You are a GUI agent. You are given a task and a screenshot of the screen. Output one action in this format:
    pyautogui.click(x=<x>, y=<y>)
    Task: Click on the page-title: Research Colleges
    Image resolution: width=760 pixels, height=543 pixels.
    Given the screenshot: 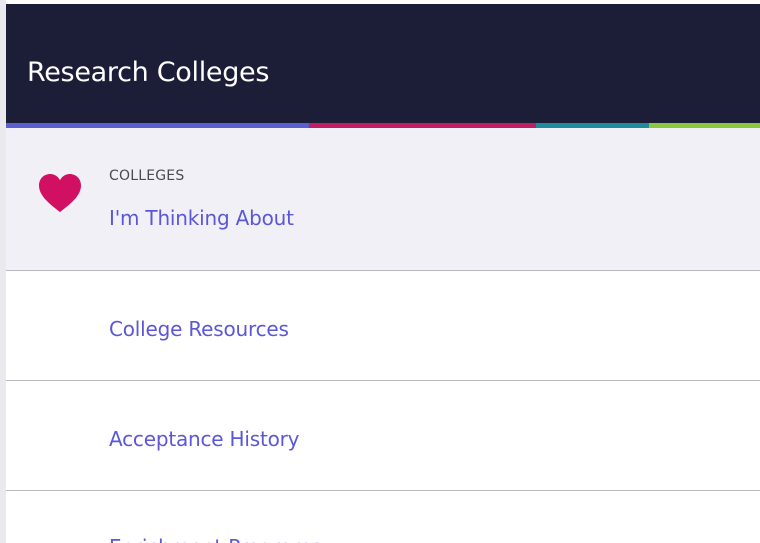 What is the action you would take?
    pyautogui.click(x=148, y=72)
    